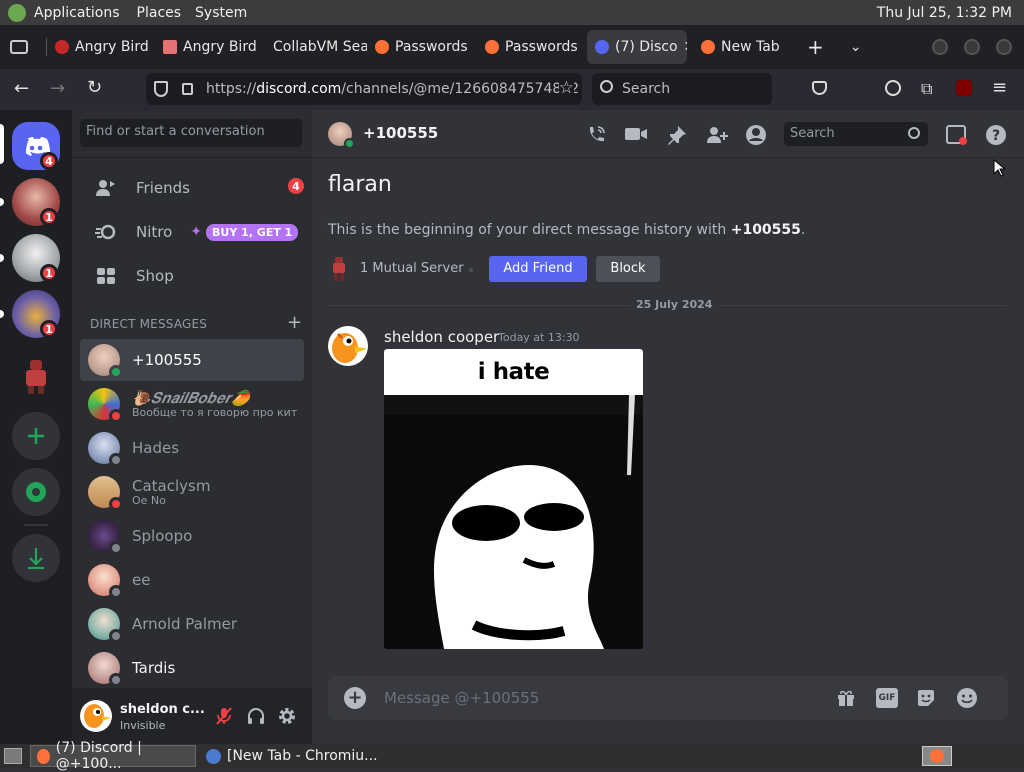 This screenshot has width=1024, height=772. What do you see at coordinates (893, 88) in the screenshot?
I see `account-icon` at bounding box center [893, 88].